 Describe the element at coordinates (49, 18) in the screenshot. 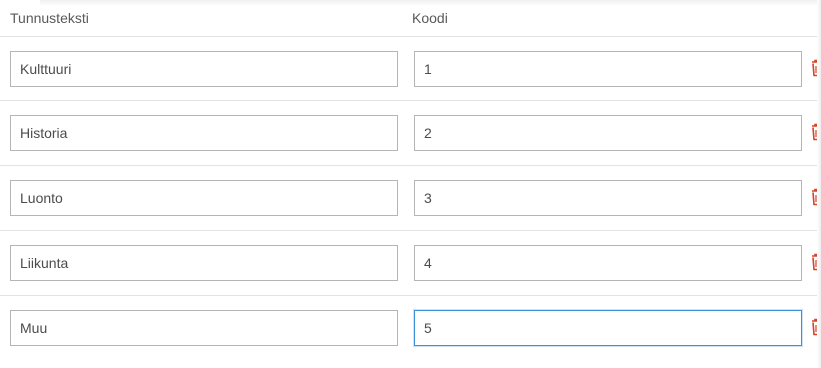

I see `label-column-header: Tunnusteksti` at that location.